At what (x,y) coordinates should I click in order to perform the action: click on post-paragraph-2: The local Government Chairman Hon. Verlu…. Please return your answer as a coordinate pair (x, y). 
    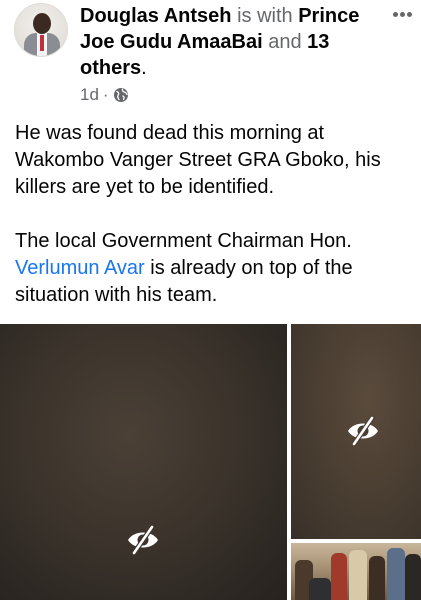
    Looking at the image, I should click on (215, 268).